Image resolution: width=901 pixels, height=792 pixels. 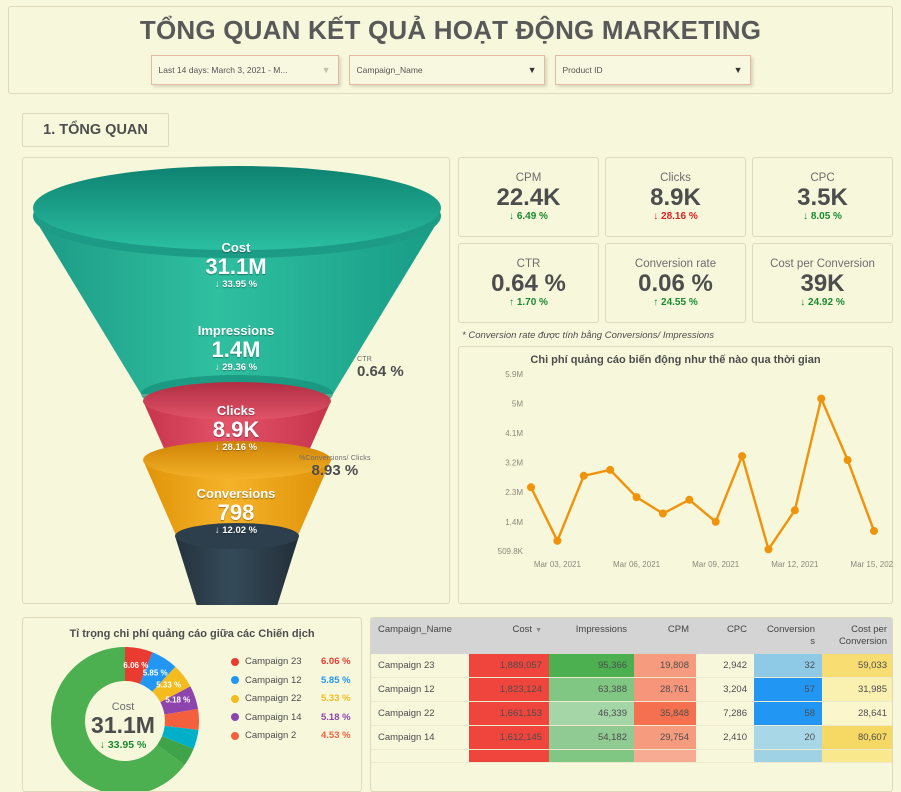 I want to click on kpi-value: 8.9K, so click(x=675, y=197).